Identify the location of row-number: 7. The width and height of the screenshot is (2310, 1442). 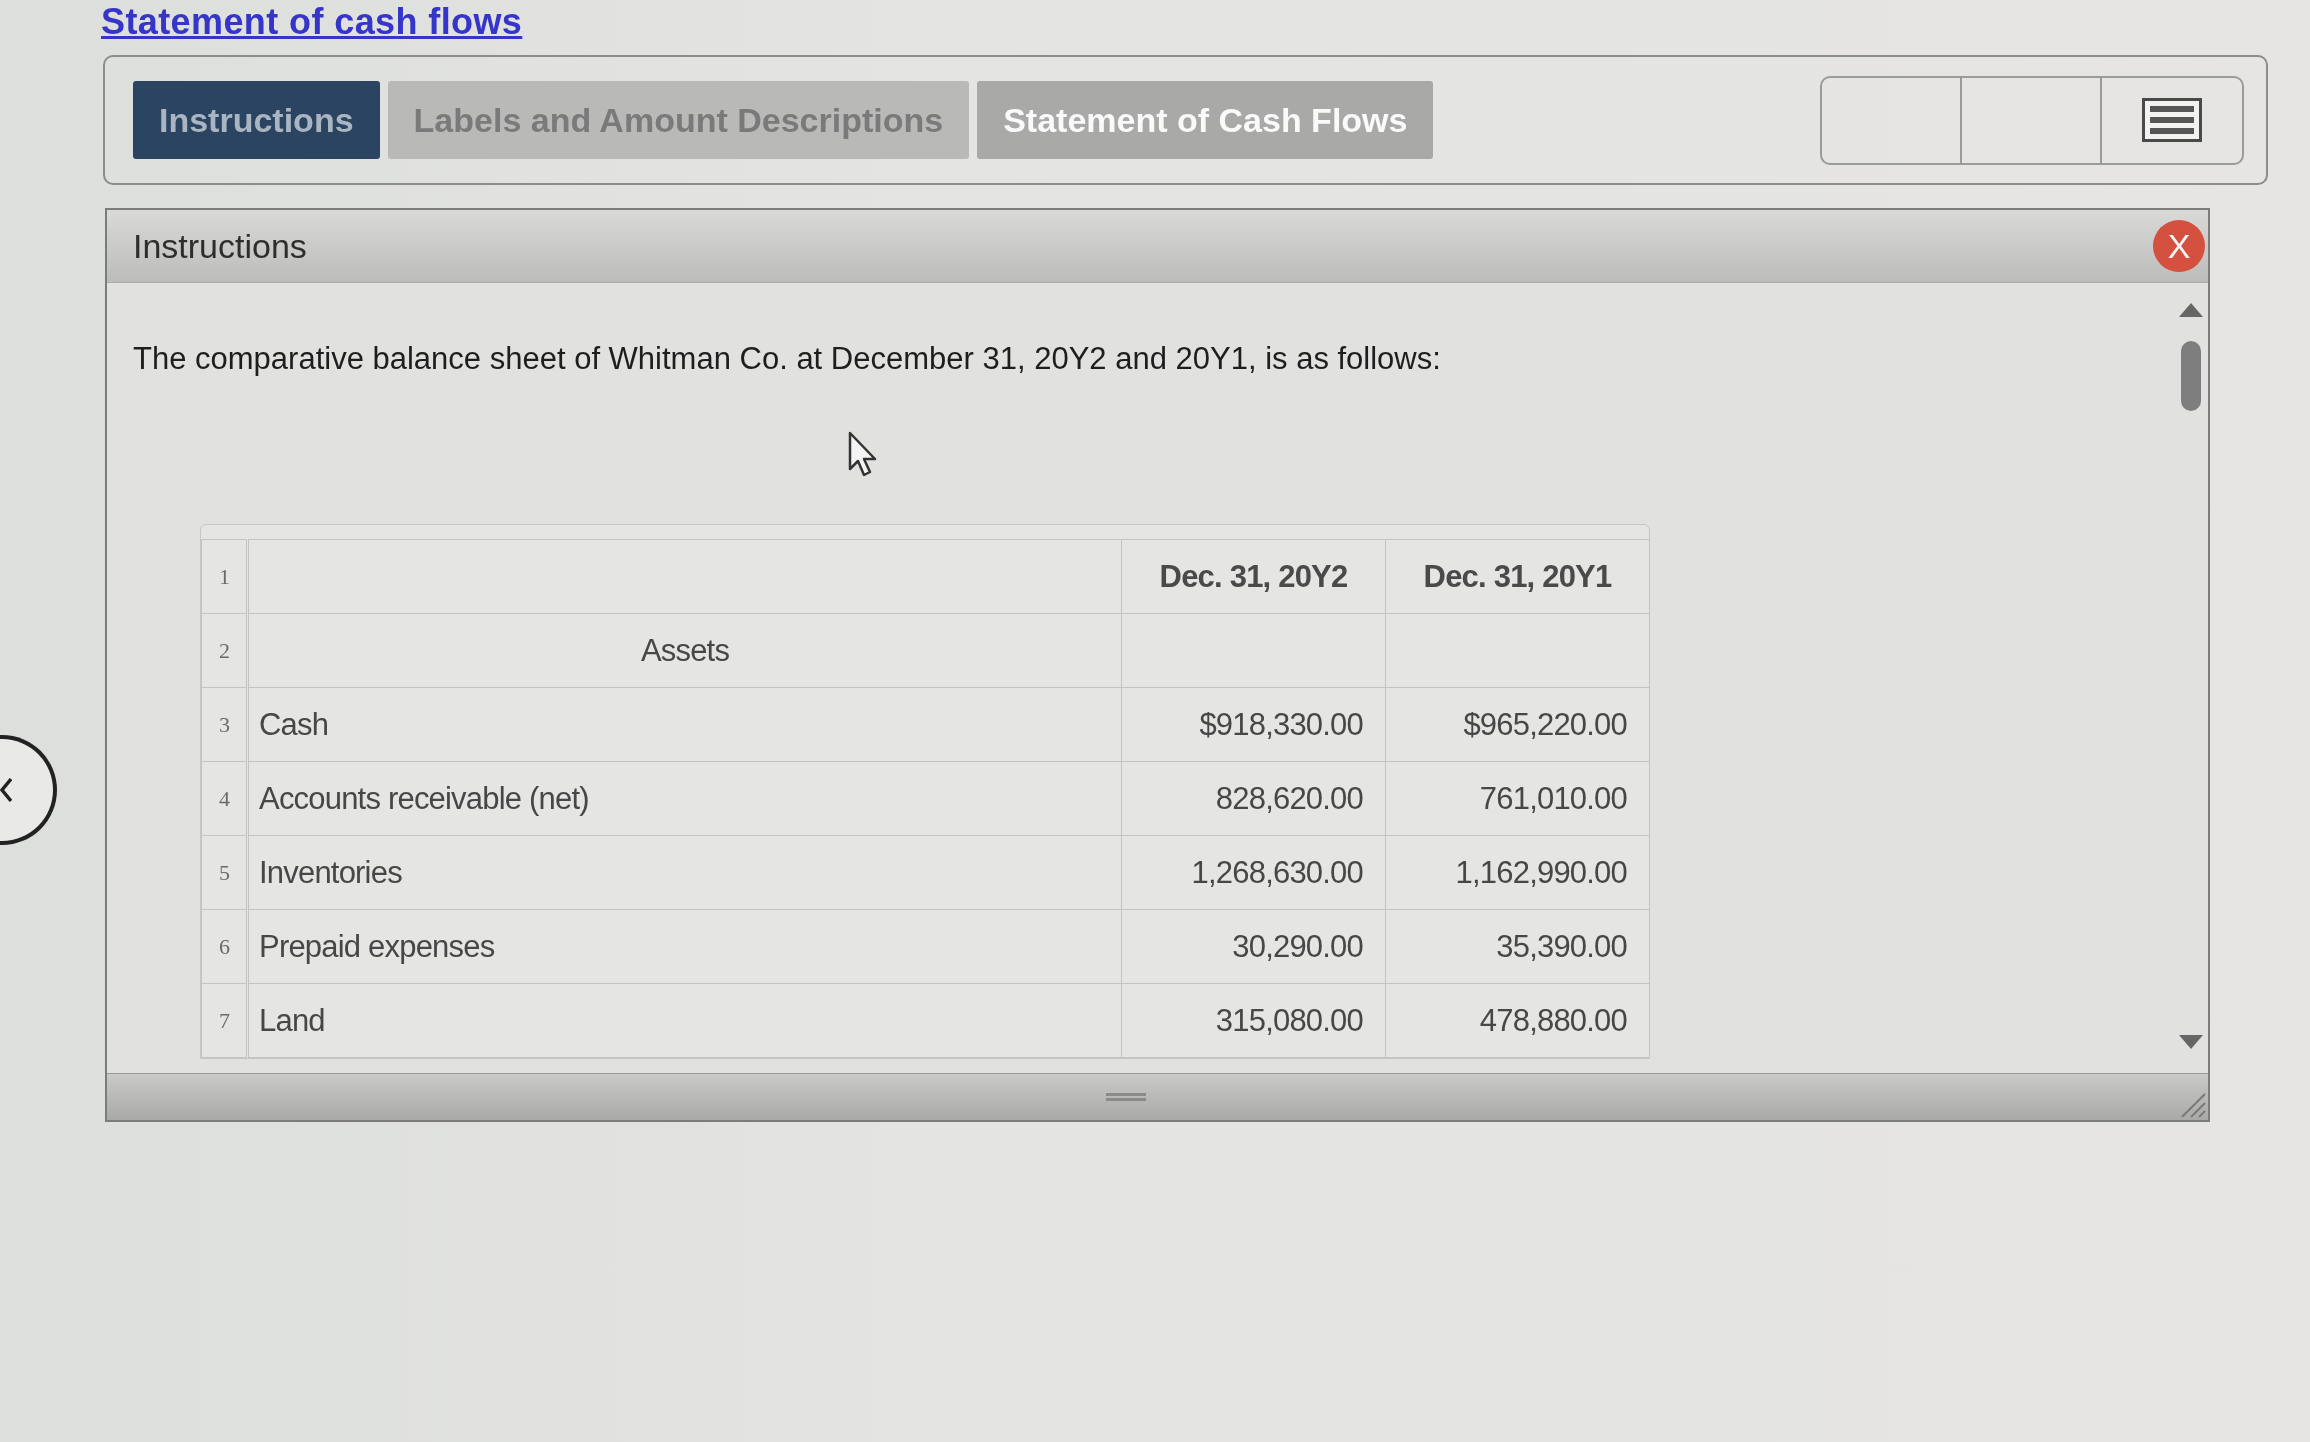
(224, 1020).